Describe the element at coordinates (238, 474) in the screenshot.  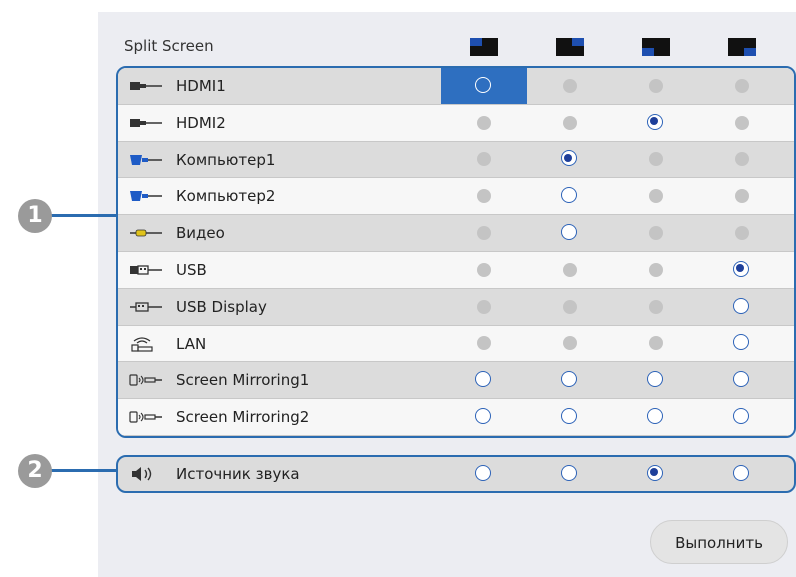
I see `audio-source-label: Источник звука` at that location.